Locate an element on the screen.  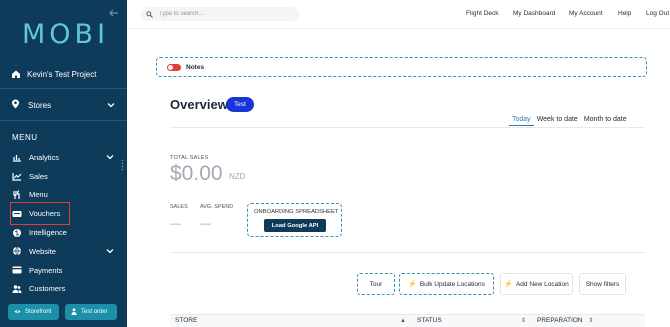
tour-button: Tour is located at coordinates (376, 284).